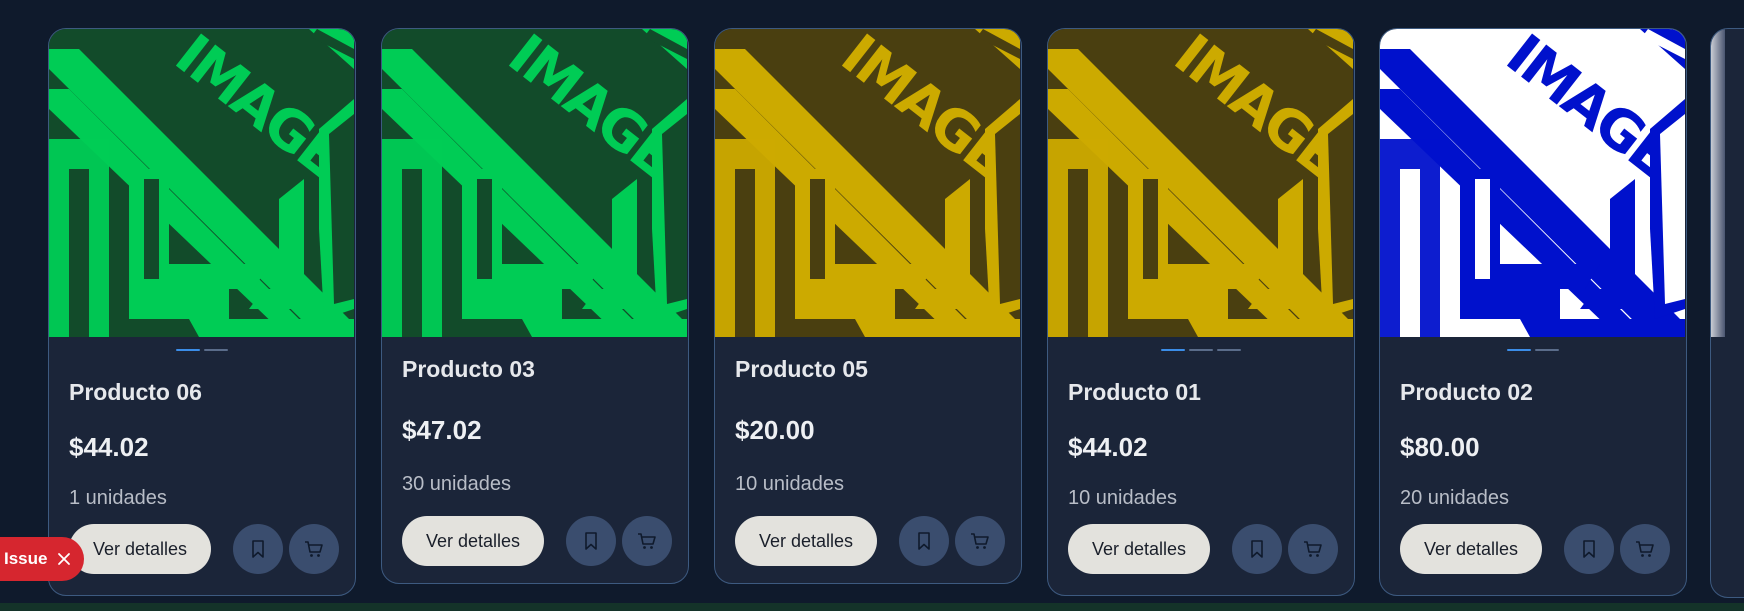 The image size is (1744, 611). I want to click on partial-card, so click(1727, 313).